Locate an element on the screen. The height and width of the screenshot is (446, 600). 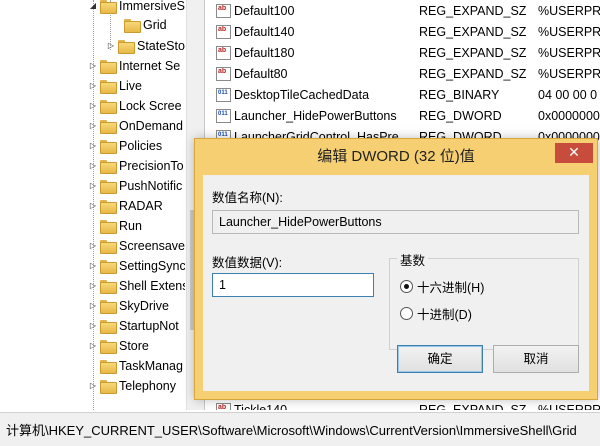
tree-item: ▷ StateSto is located at coordinates (145, 46).